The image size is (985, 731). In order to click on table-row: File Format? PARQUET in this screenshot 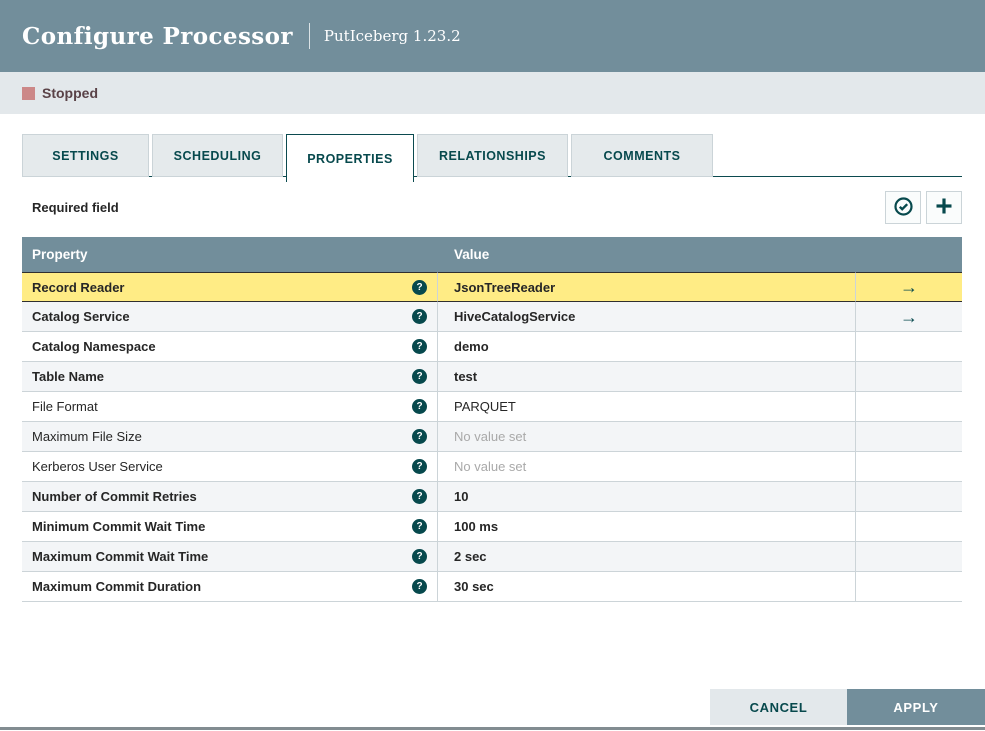, I will do `click(492, 407)`.